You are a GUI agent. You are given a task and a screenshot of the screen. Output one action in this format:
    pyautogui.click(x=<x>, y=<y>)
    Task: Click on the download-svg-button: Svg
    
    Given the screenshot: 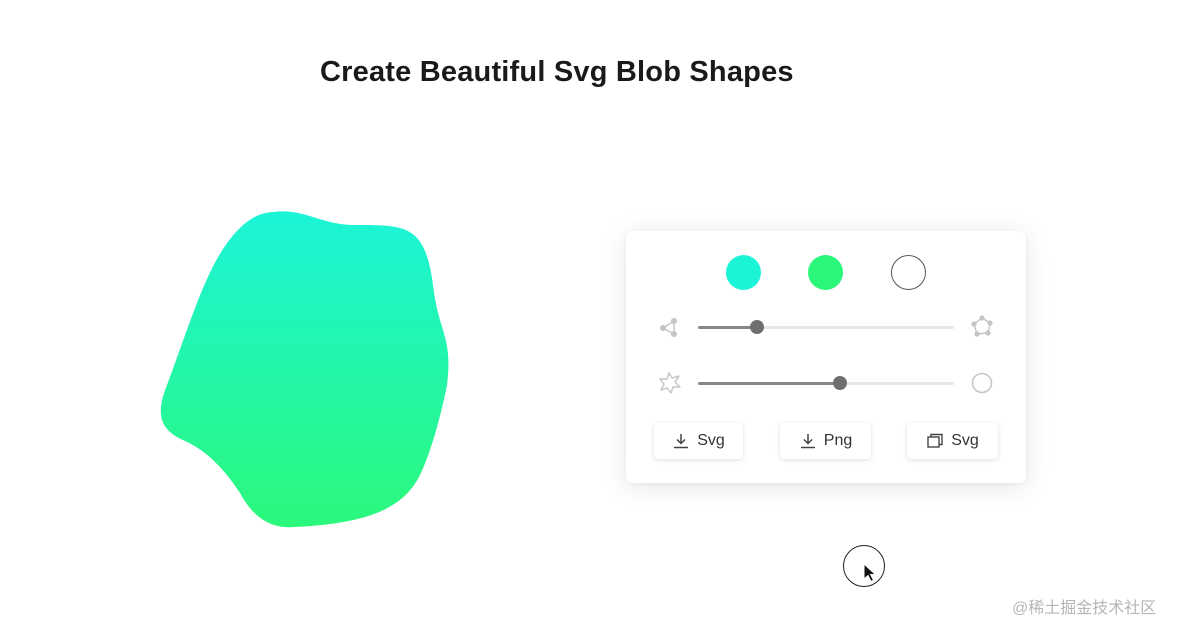 What is the action you would take?
    pyautogui.click(x=698, y=441)
    